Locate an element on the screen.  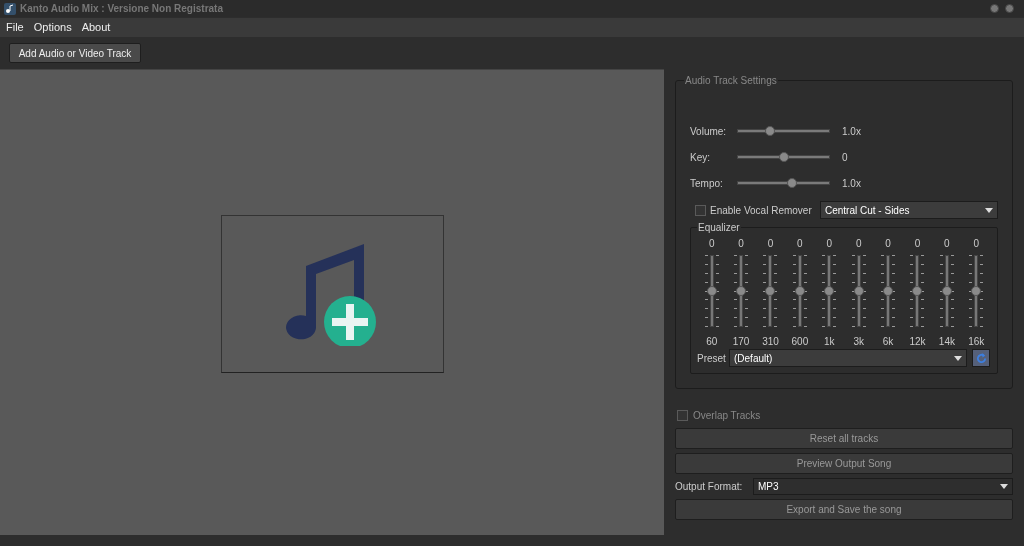
reset-button: Reset all tracks is located at coordinates (844, 438).